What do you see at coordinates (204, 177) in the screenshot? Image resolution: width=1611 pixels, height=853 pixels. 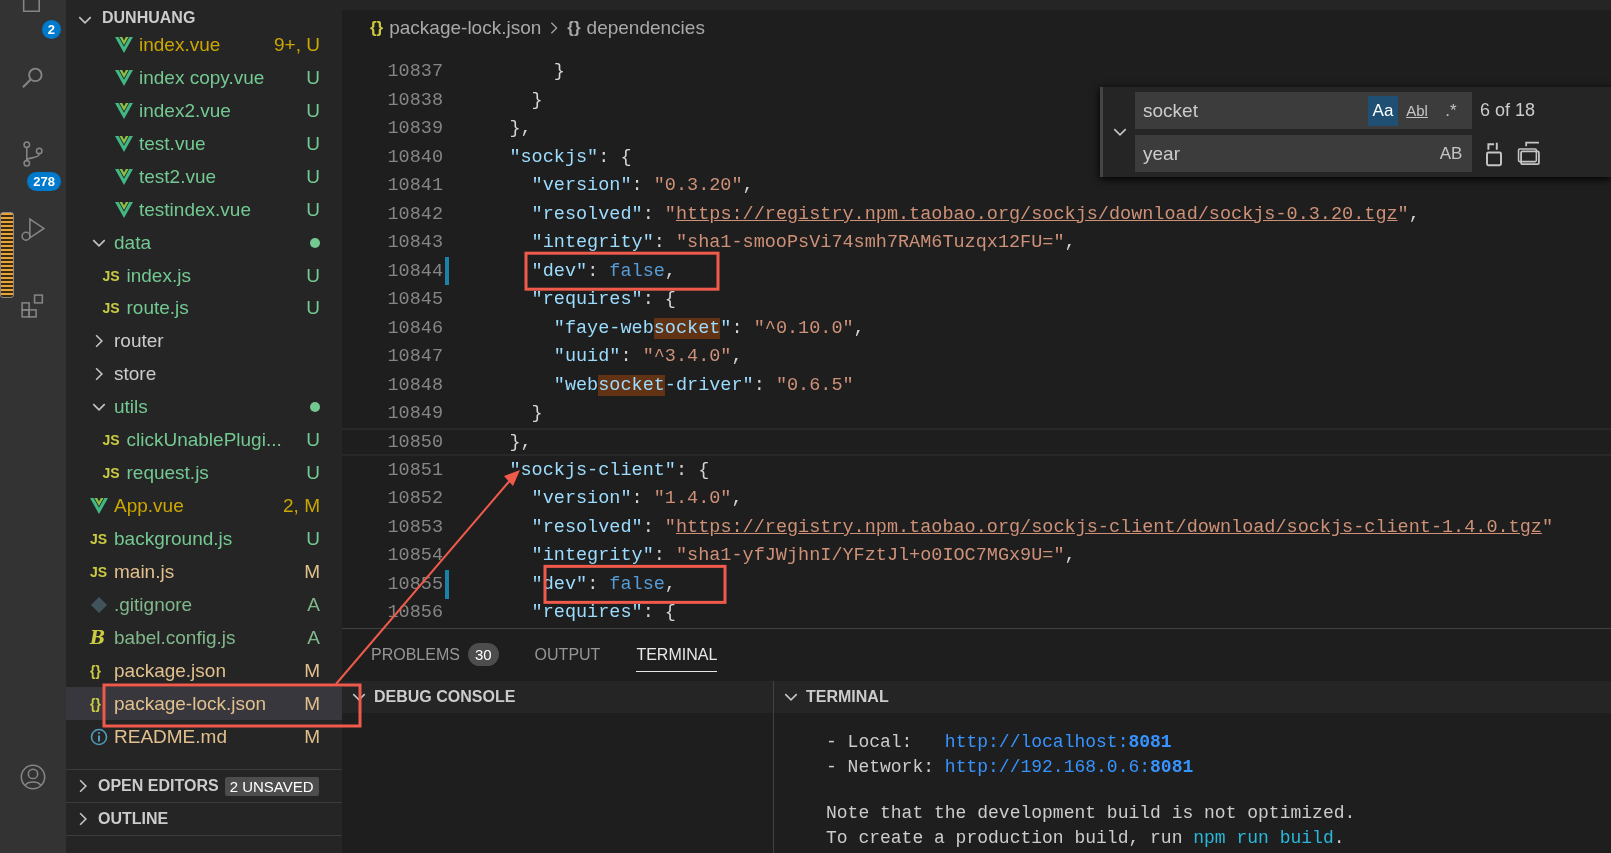 I see `file-row: test2.vue U` at bounding box center [204, 177].